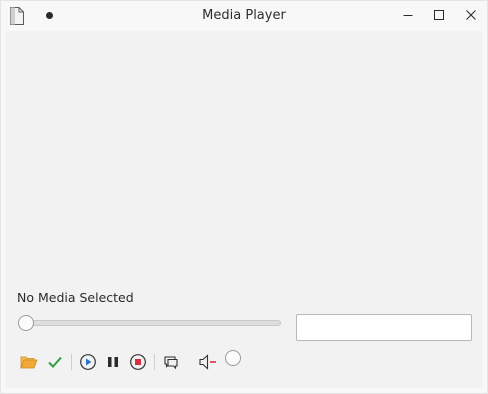 Image resolution: width=488 pixels, height=394 pixels. Describe the element at coordinates (408, 15) in the screenshot. I see `minimize-button` at that location.